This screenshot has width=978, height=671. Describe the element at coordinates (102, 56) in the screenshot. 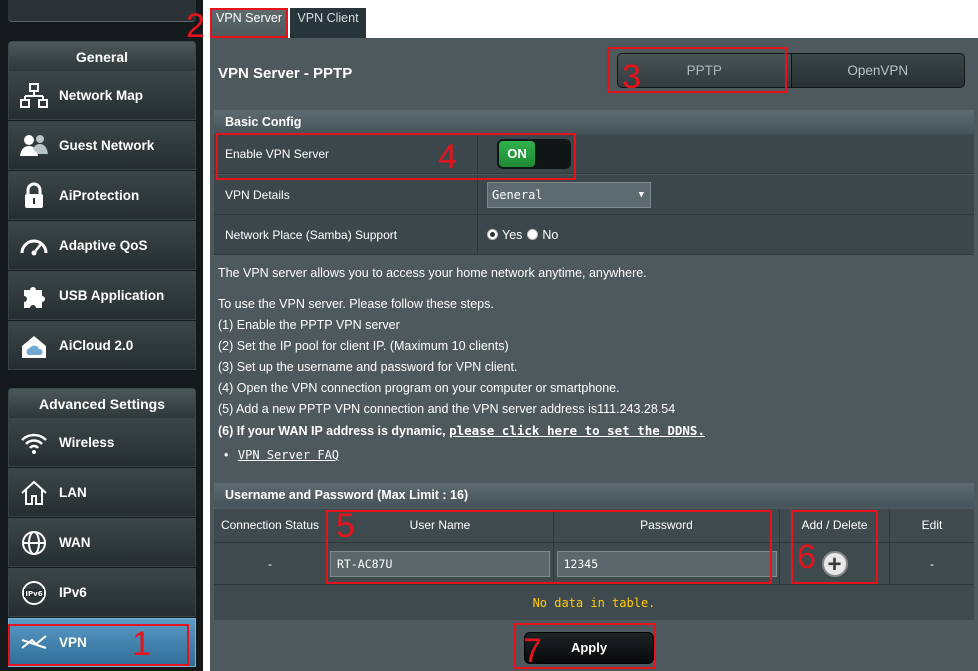

I see `general-header: General` at that location.